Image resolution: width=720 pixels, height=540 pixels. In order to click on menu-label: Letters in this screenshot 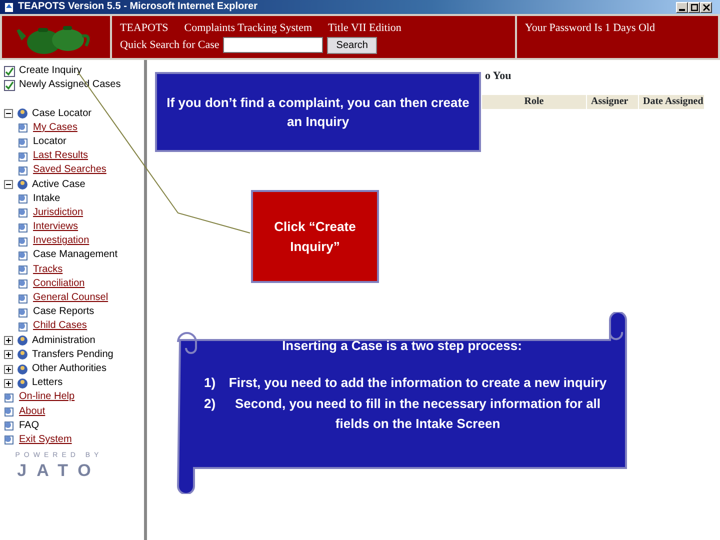, I will do `click(47, 383)`.